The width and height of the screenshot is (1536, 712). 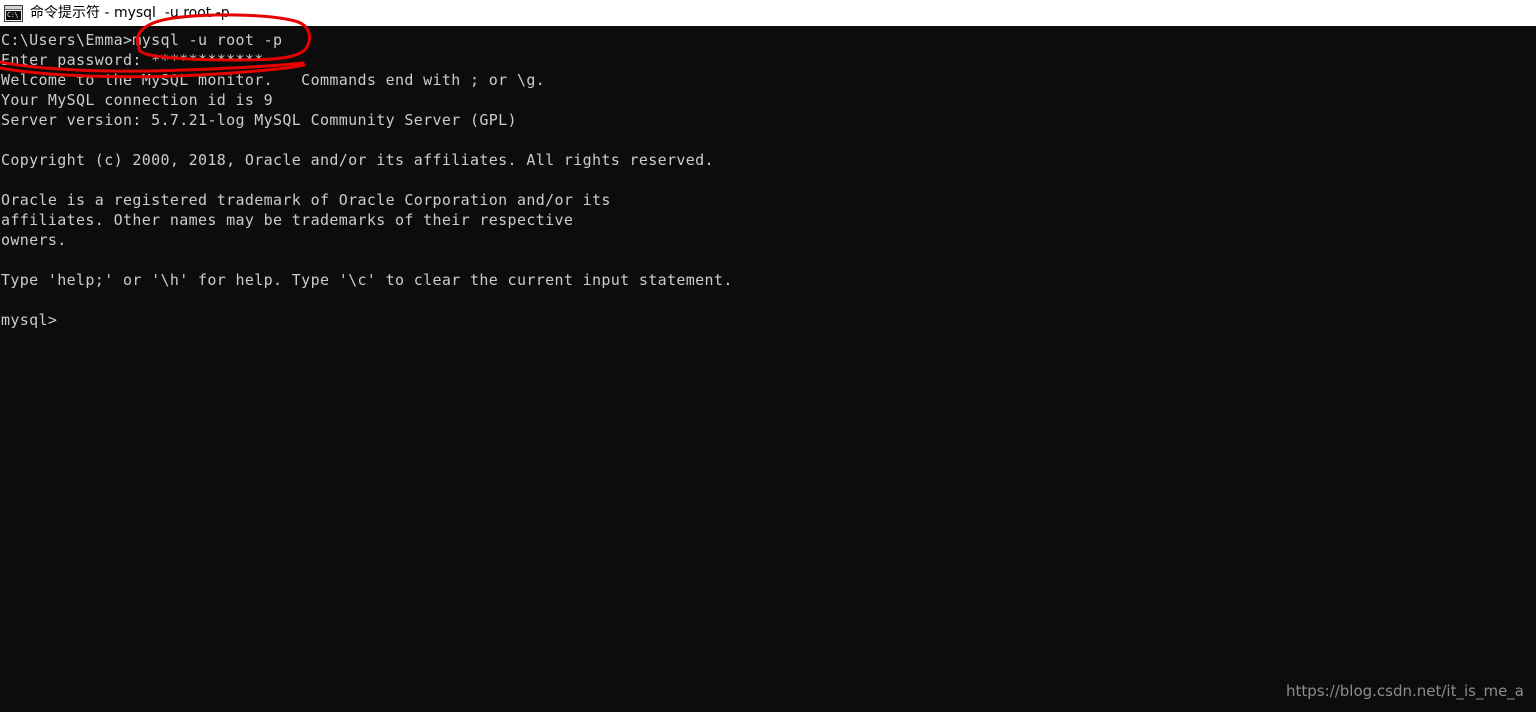 What do you see at coordinates (1404, 691) in the screenshot?
I see `blog-watermark: https://blog.csdn.net/it_is_me_a` at bounding box center [1404, 691].